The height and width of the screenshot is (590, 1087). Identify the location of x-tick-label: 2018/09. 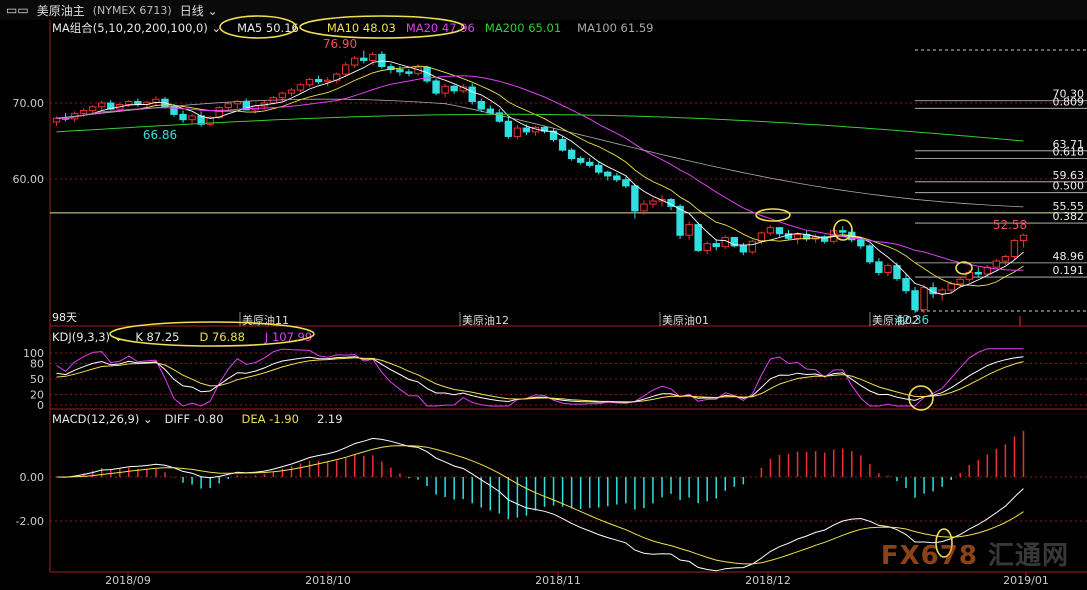
(128, 580).